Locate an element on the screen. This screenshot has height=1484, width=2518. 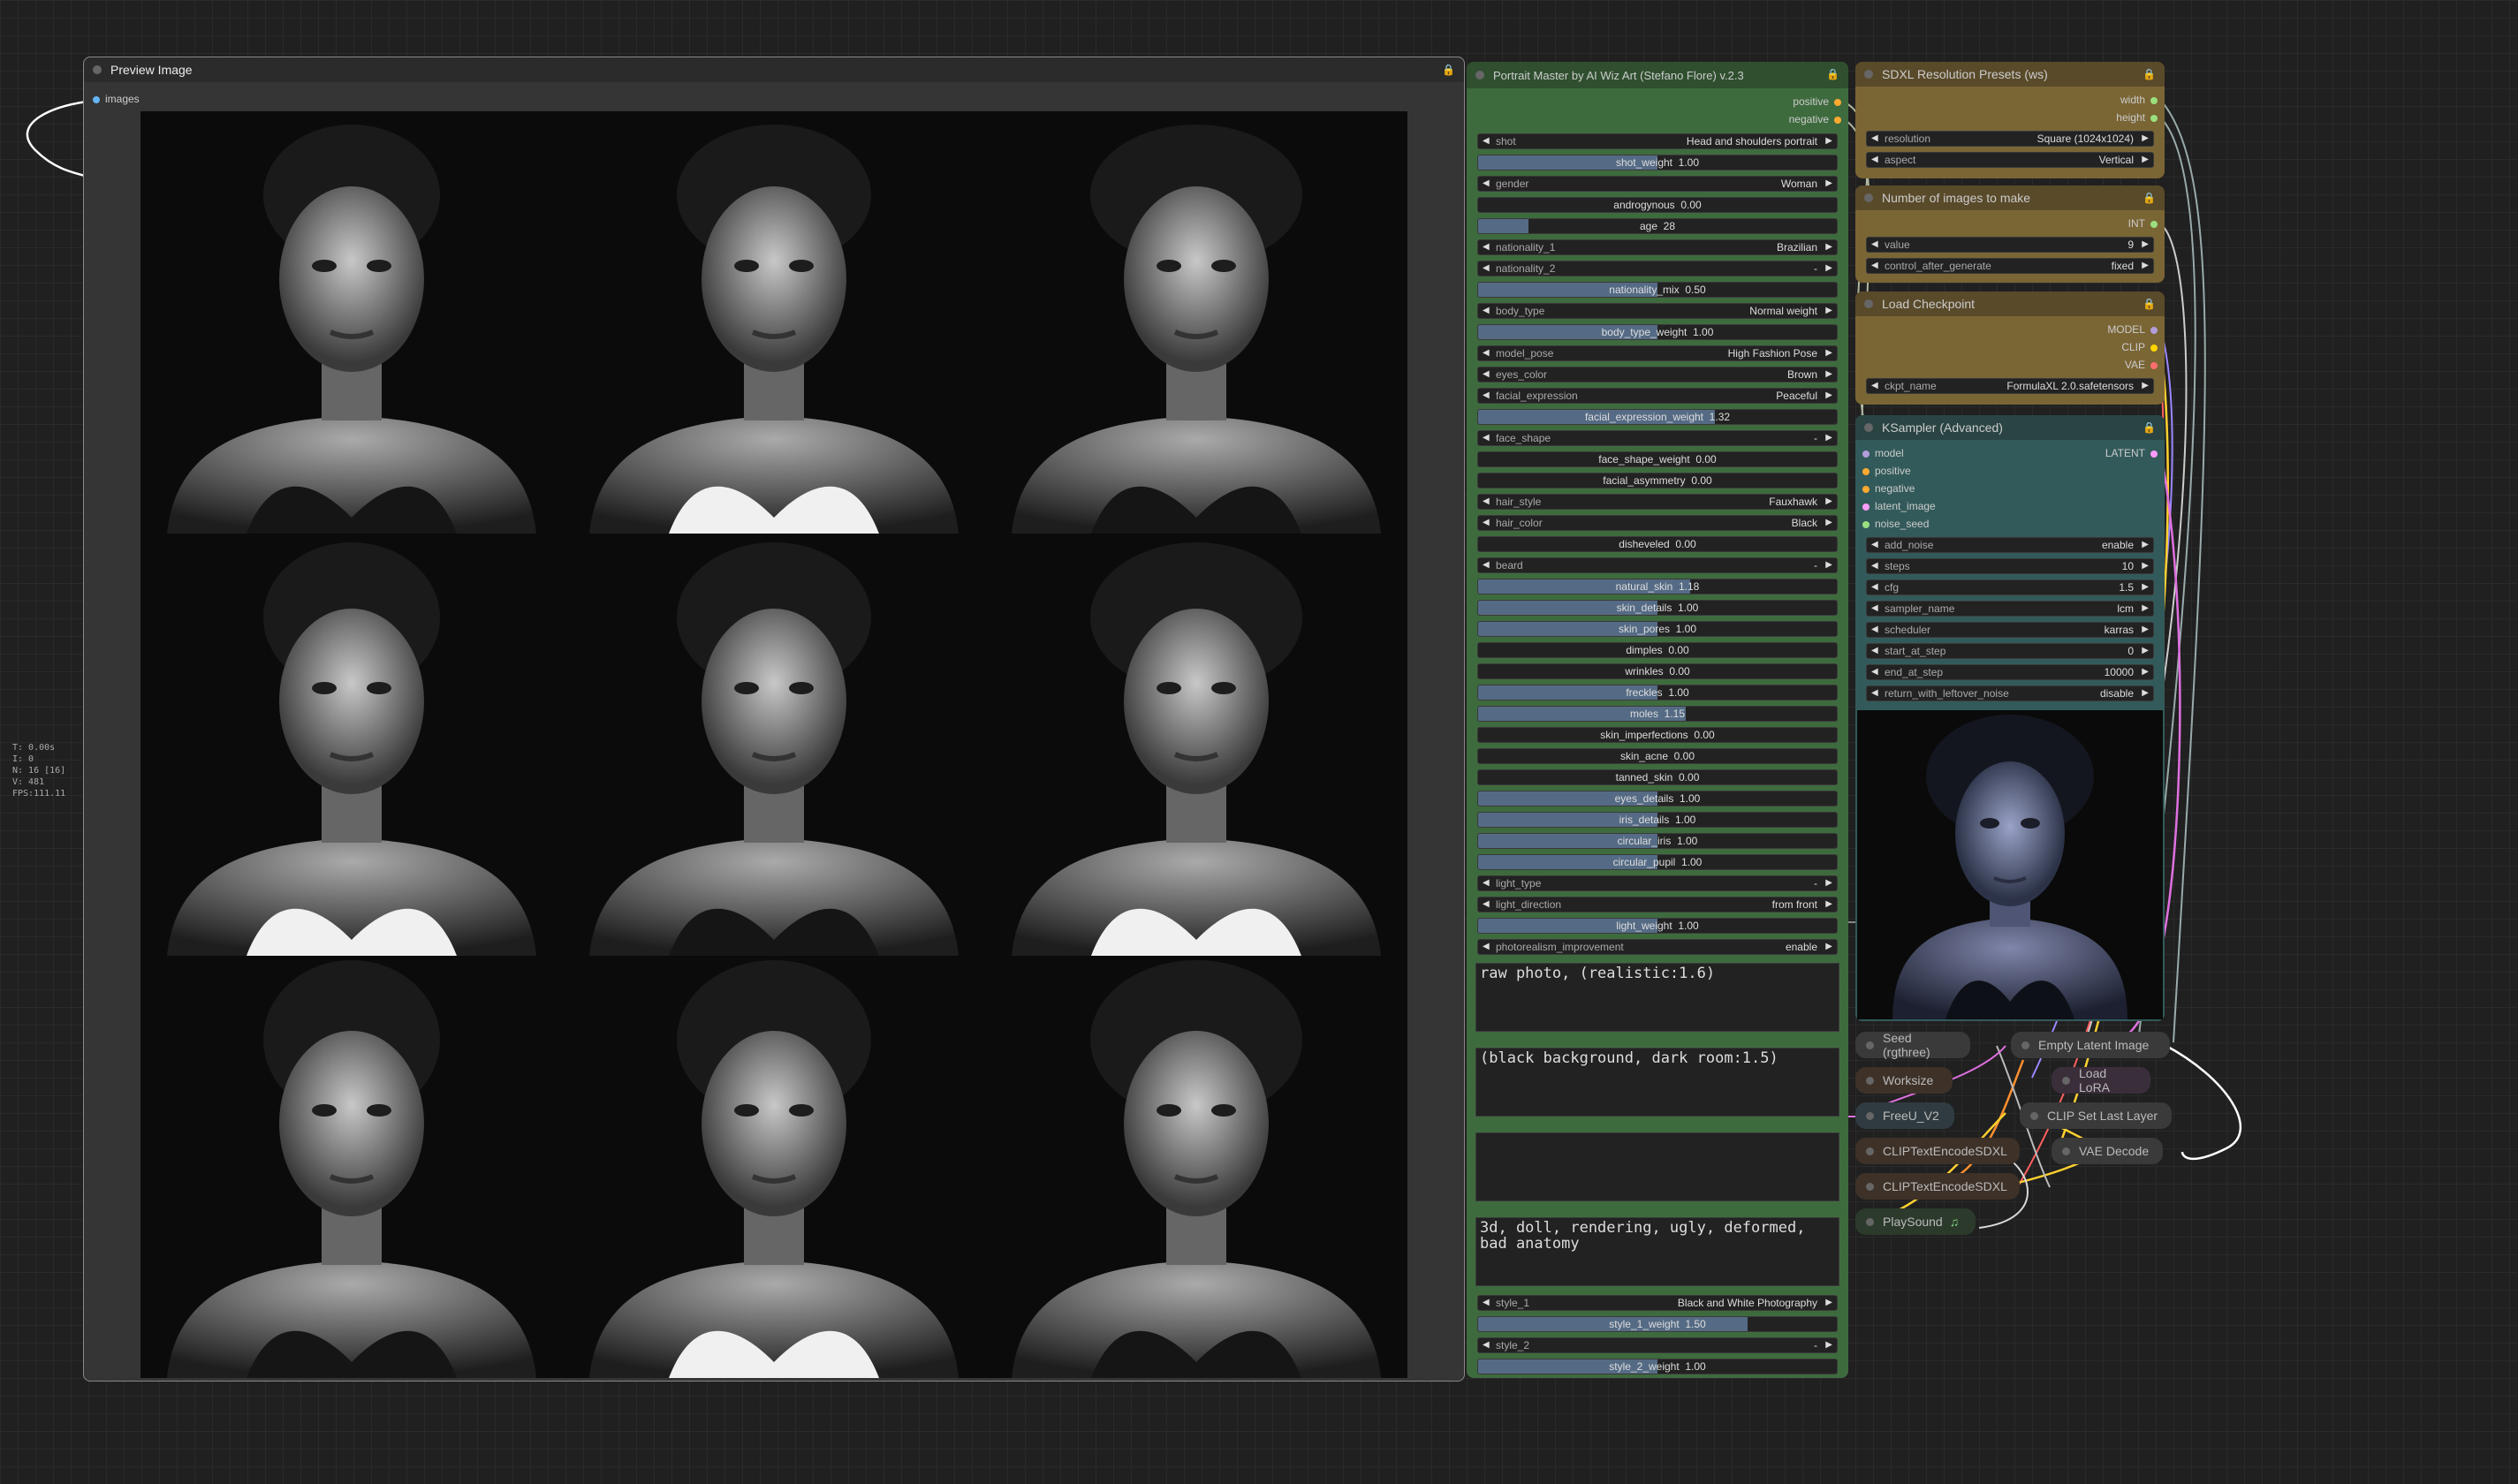
prompt-textarea-2: (black background, dark room:1.5) is located at coordinates (1657, 1082).